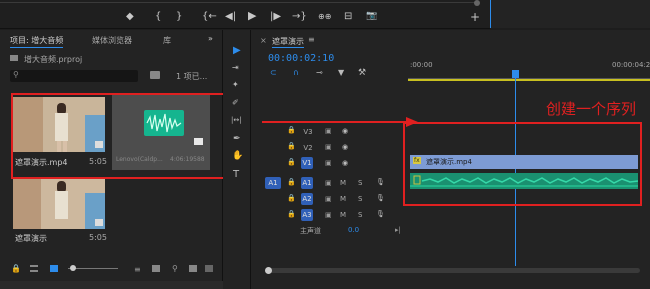  What do you see at coordinates (209, 17) in the screenshot?
I see `go-to-in-button: {←` at bounding box center [209, 17].